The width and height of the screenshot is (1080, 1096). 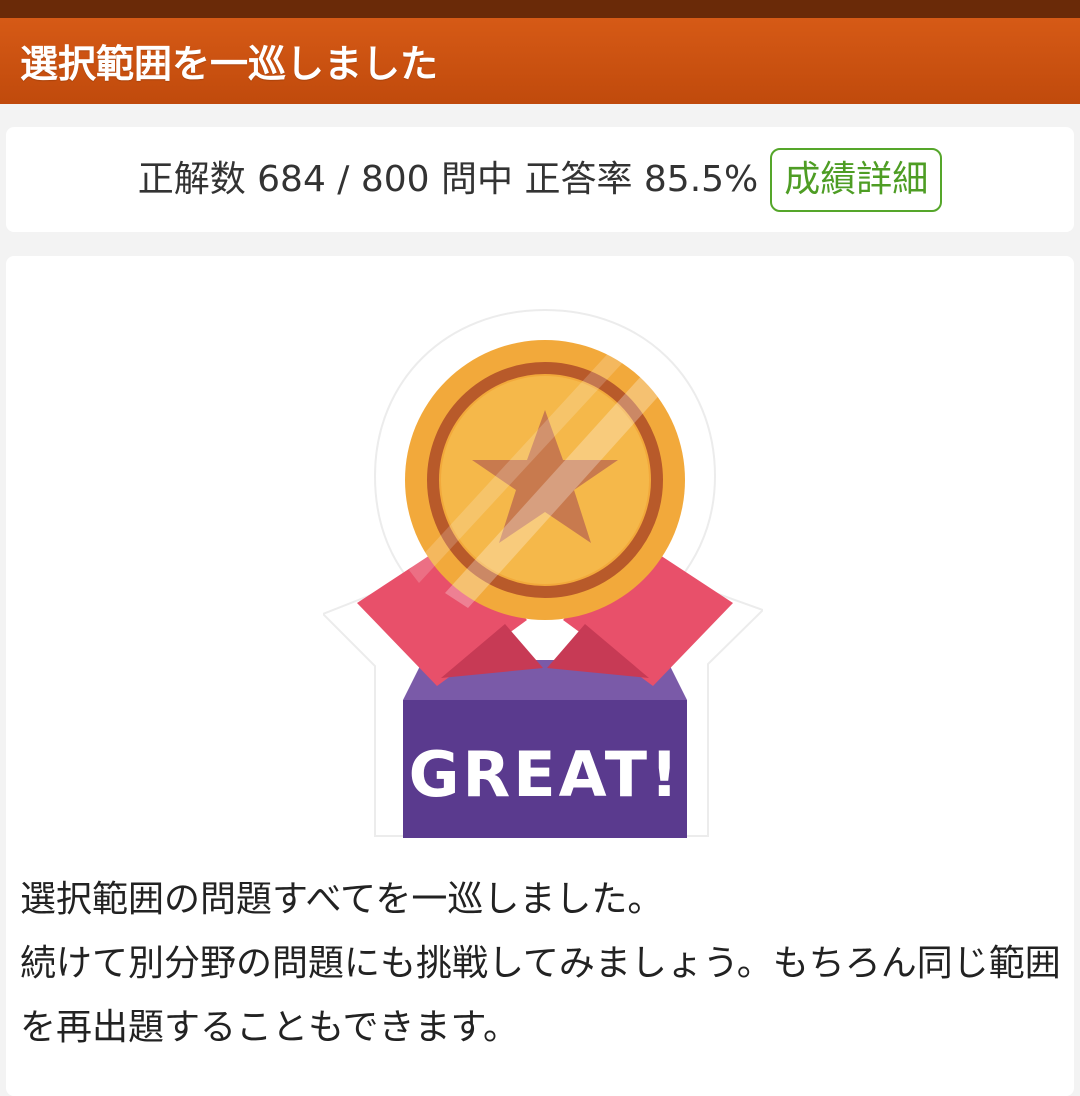 What do you see at coordinates (229, 64) in the screenshot?
I see `page-title: 選択範囲を一巡しました` at bounding box center [229, 64].